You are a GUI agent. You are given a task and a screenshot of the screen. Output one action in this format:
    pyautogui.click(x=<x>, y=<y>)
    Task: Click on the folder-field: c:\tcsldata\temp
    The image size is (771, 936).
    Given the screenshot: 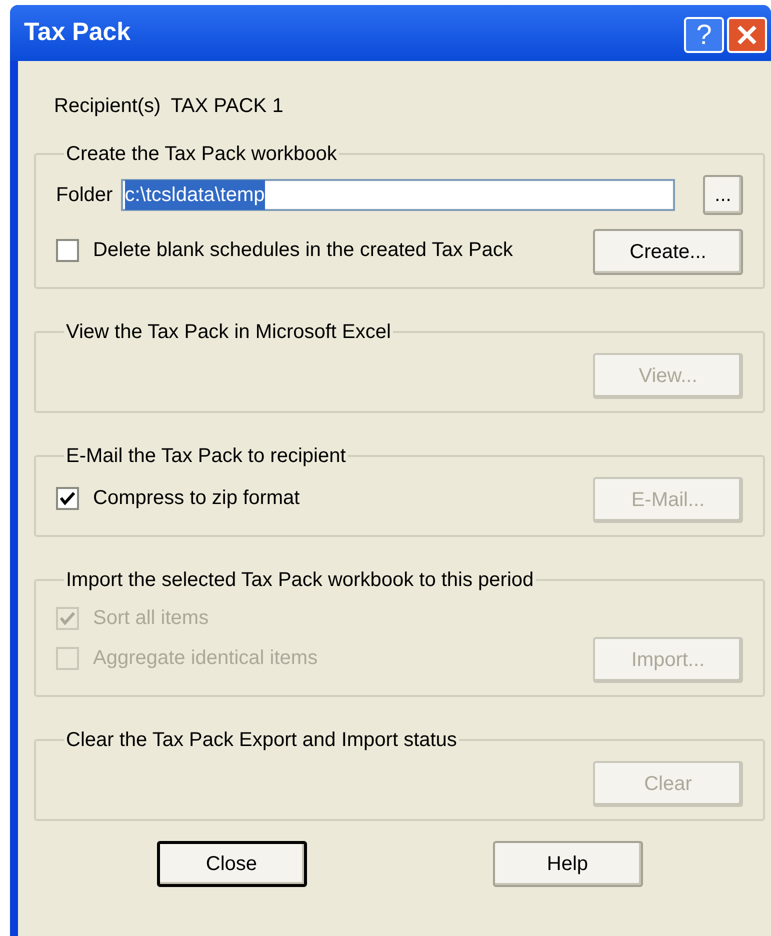 What is the action you would take?
    pyautogui.click(x=397, y=195)
    